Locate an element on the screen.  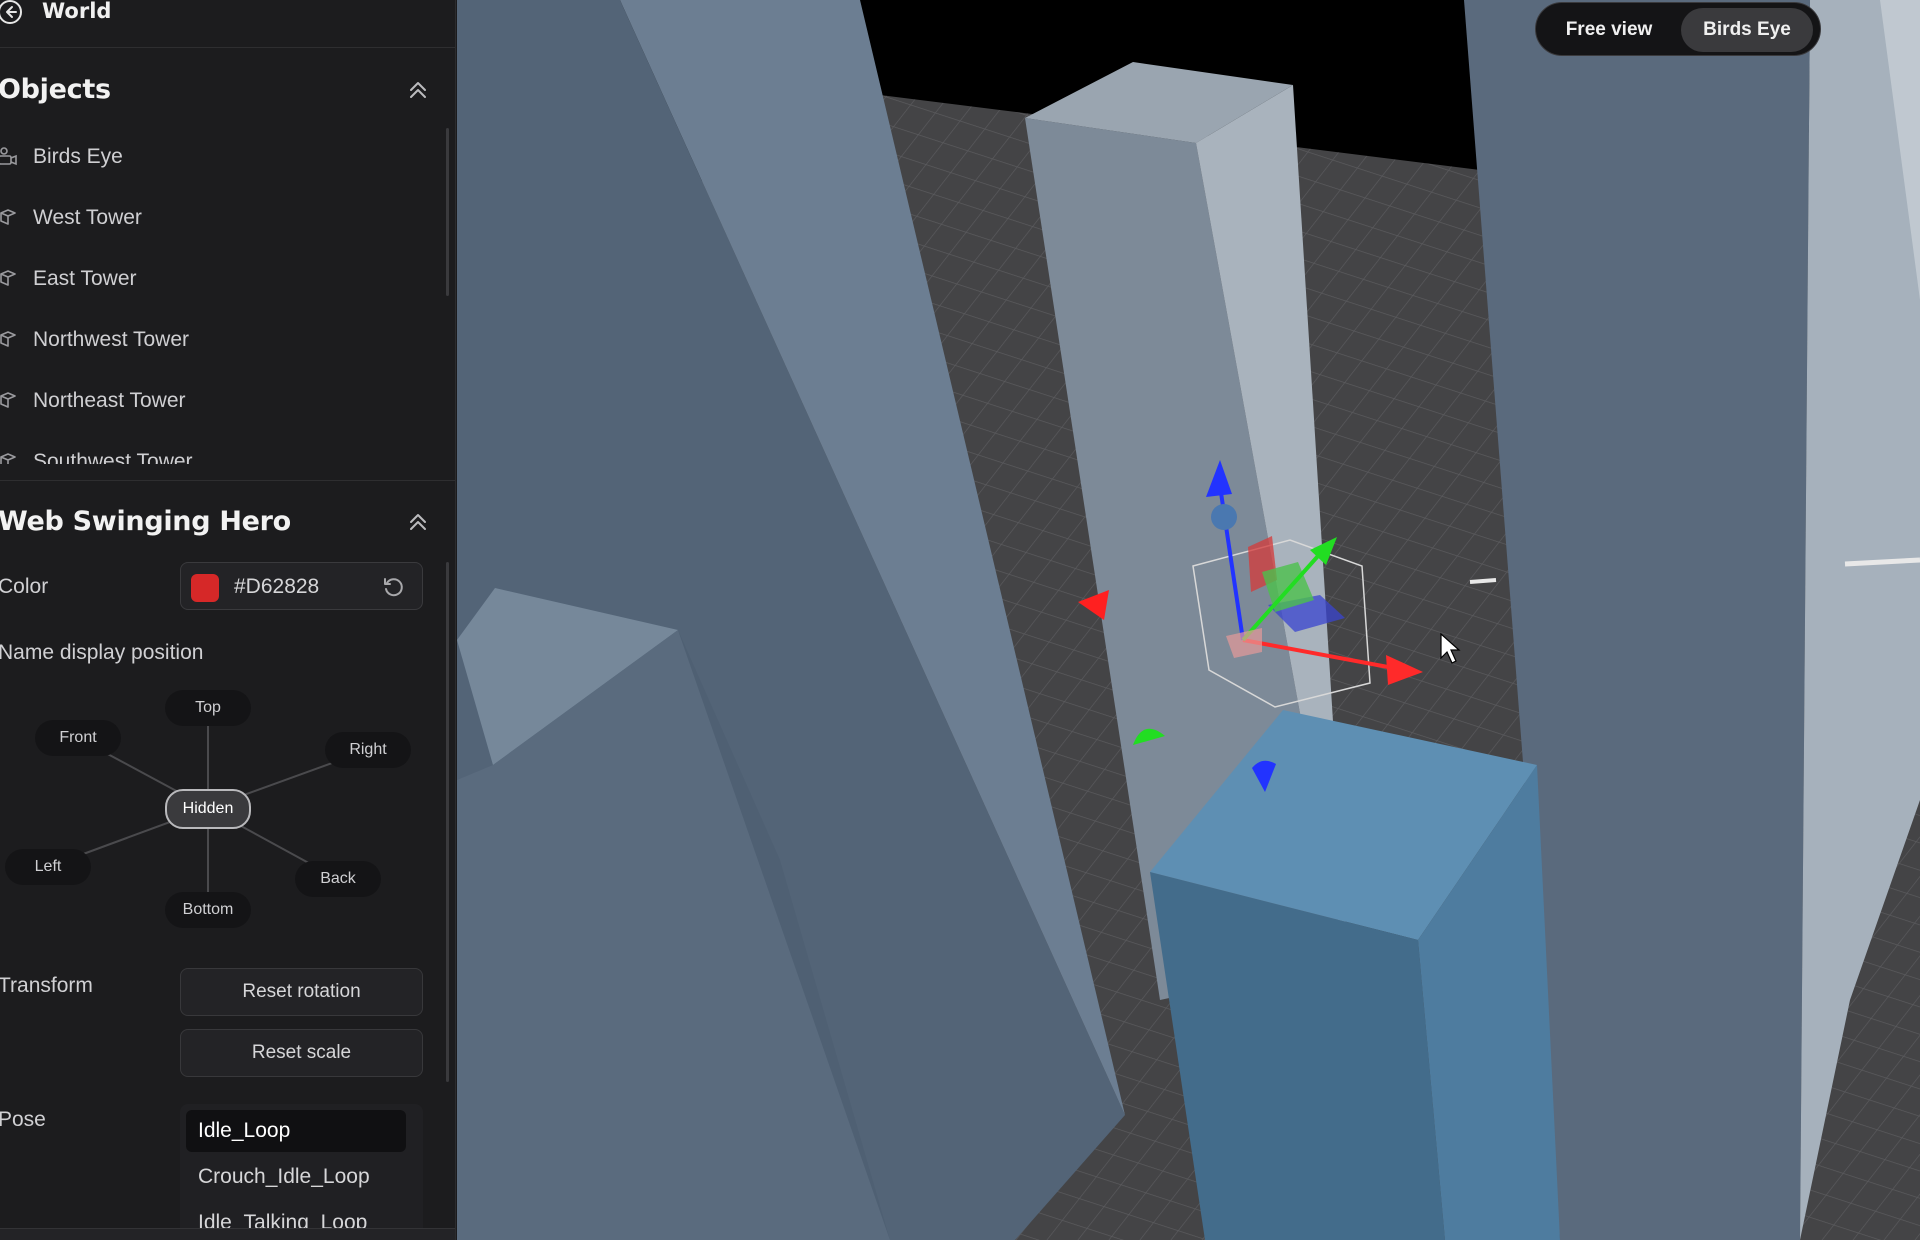
position-front: Front is located at coordinates (78, 738).